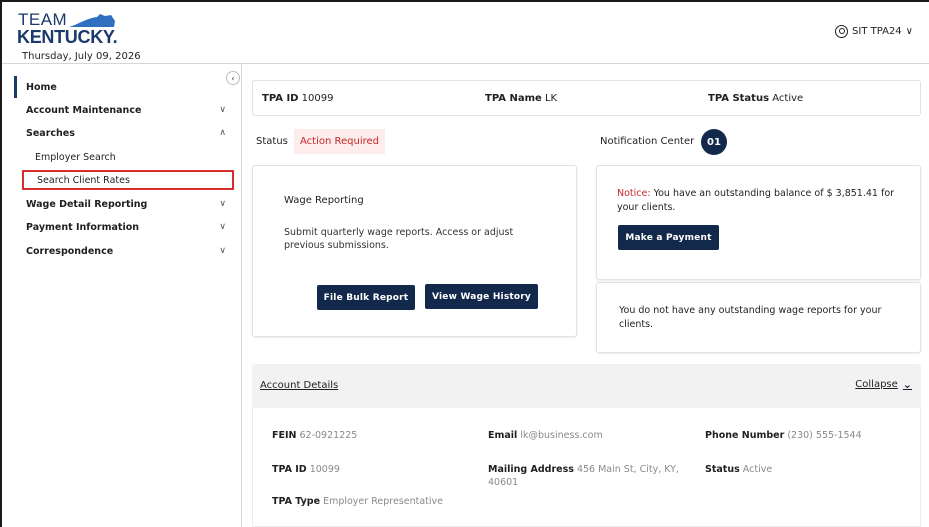 The image size is (929, 527). What do you see at coordinates (81, 56) in the screenshot?
I see `current-date: Thursday, July 09, 2026` at bounding box center [81, 56].